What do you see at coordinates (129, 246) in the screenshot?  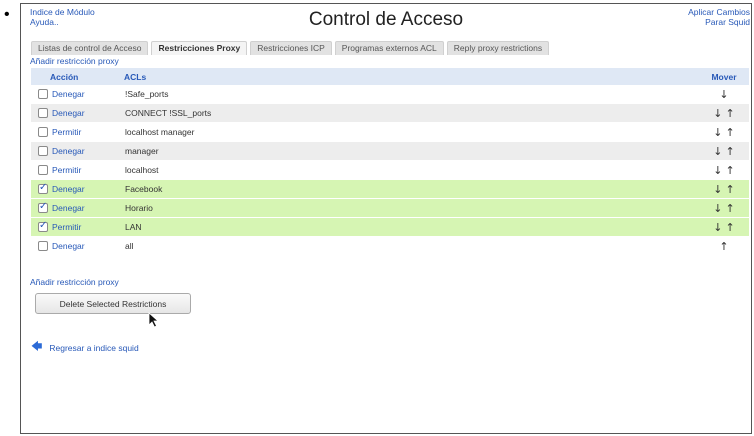 I see `row-acl-text: all` at bounding box center [129, 246].